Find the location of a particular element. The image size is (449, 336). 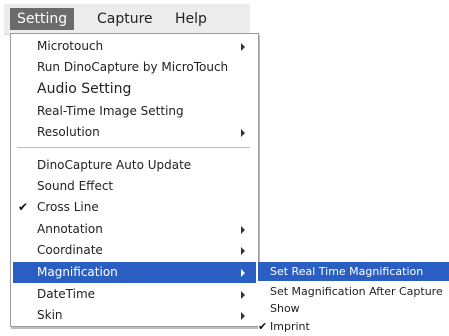

menu-item-label: Magnification is located at coordinates (77, 272).